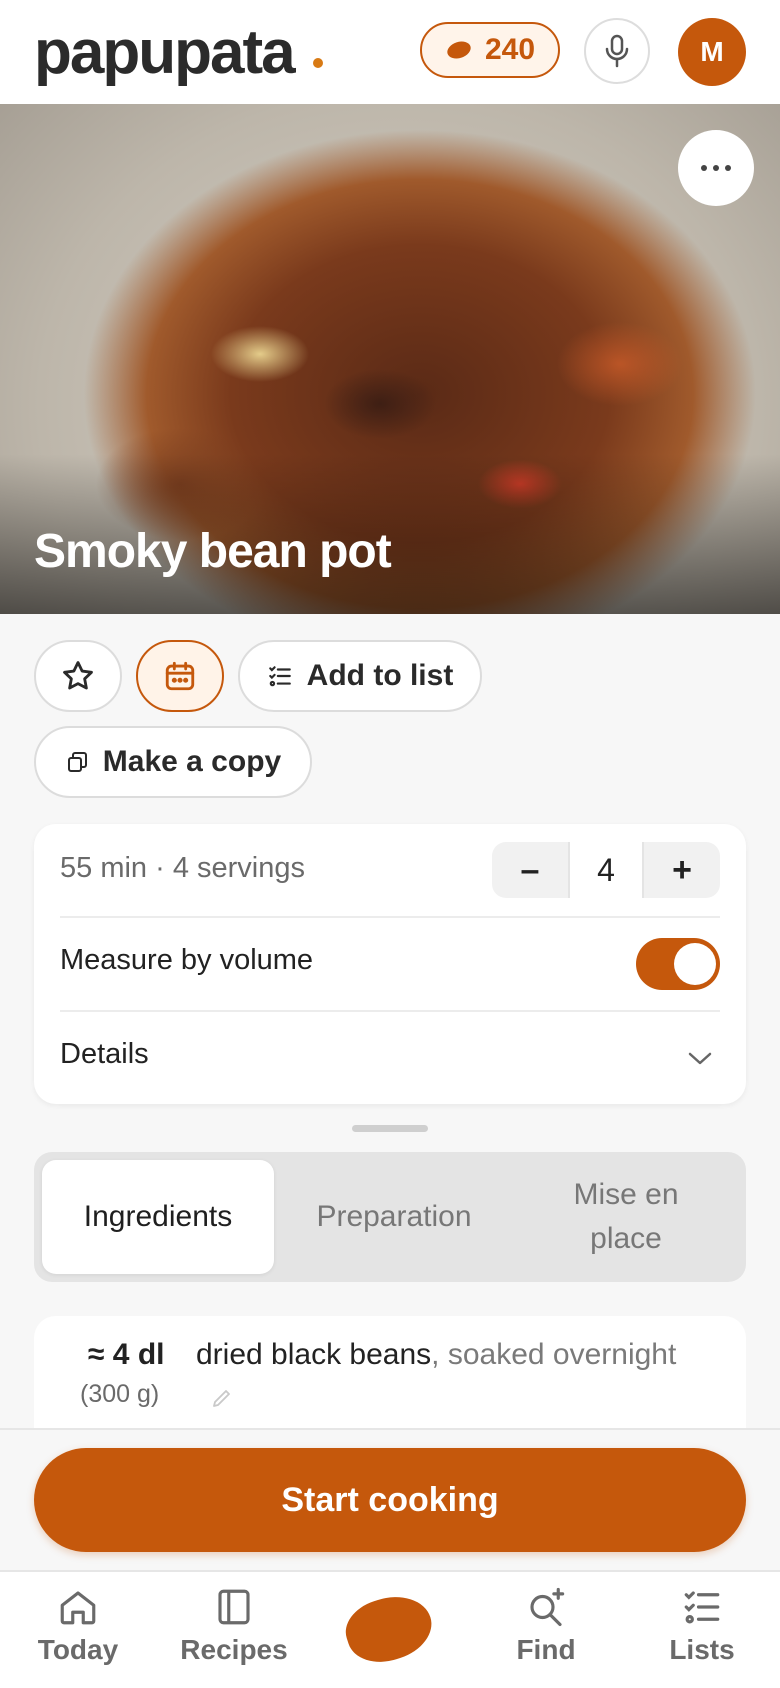 Image resolution: width=780 pixels, height=1688 pixels. I want to click on user-avatar: M, so click(712, 52).